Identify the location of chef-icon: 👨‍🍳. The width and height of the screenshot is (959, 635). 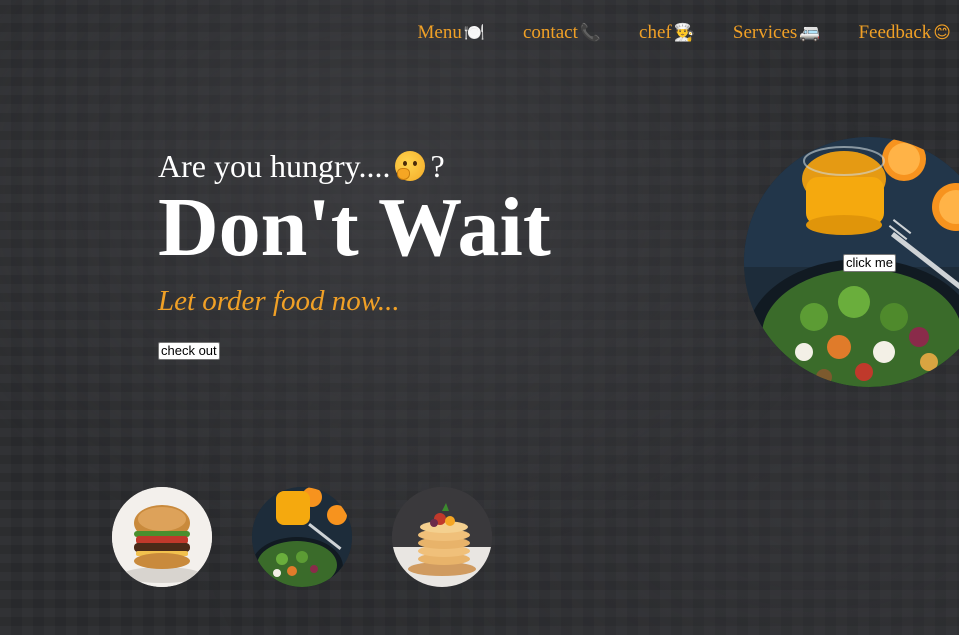
(684, 33).